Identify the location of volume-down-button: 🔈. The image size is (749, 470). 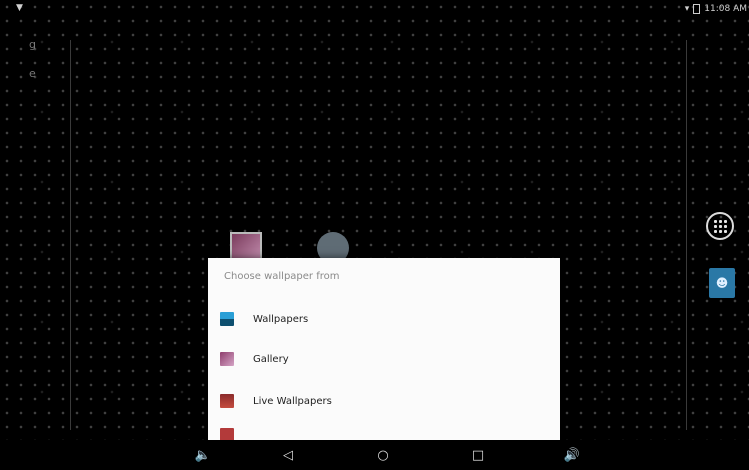
(203, 455).